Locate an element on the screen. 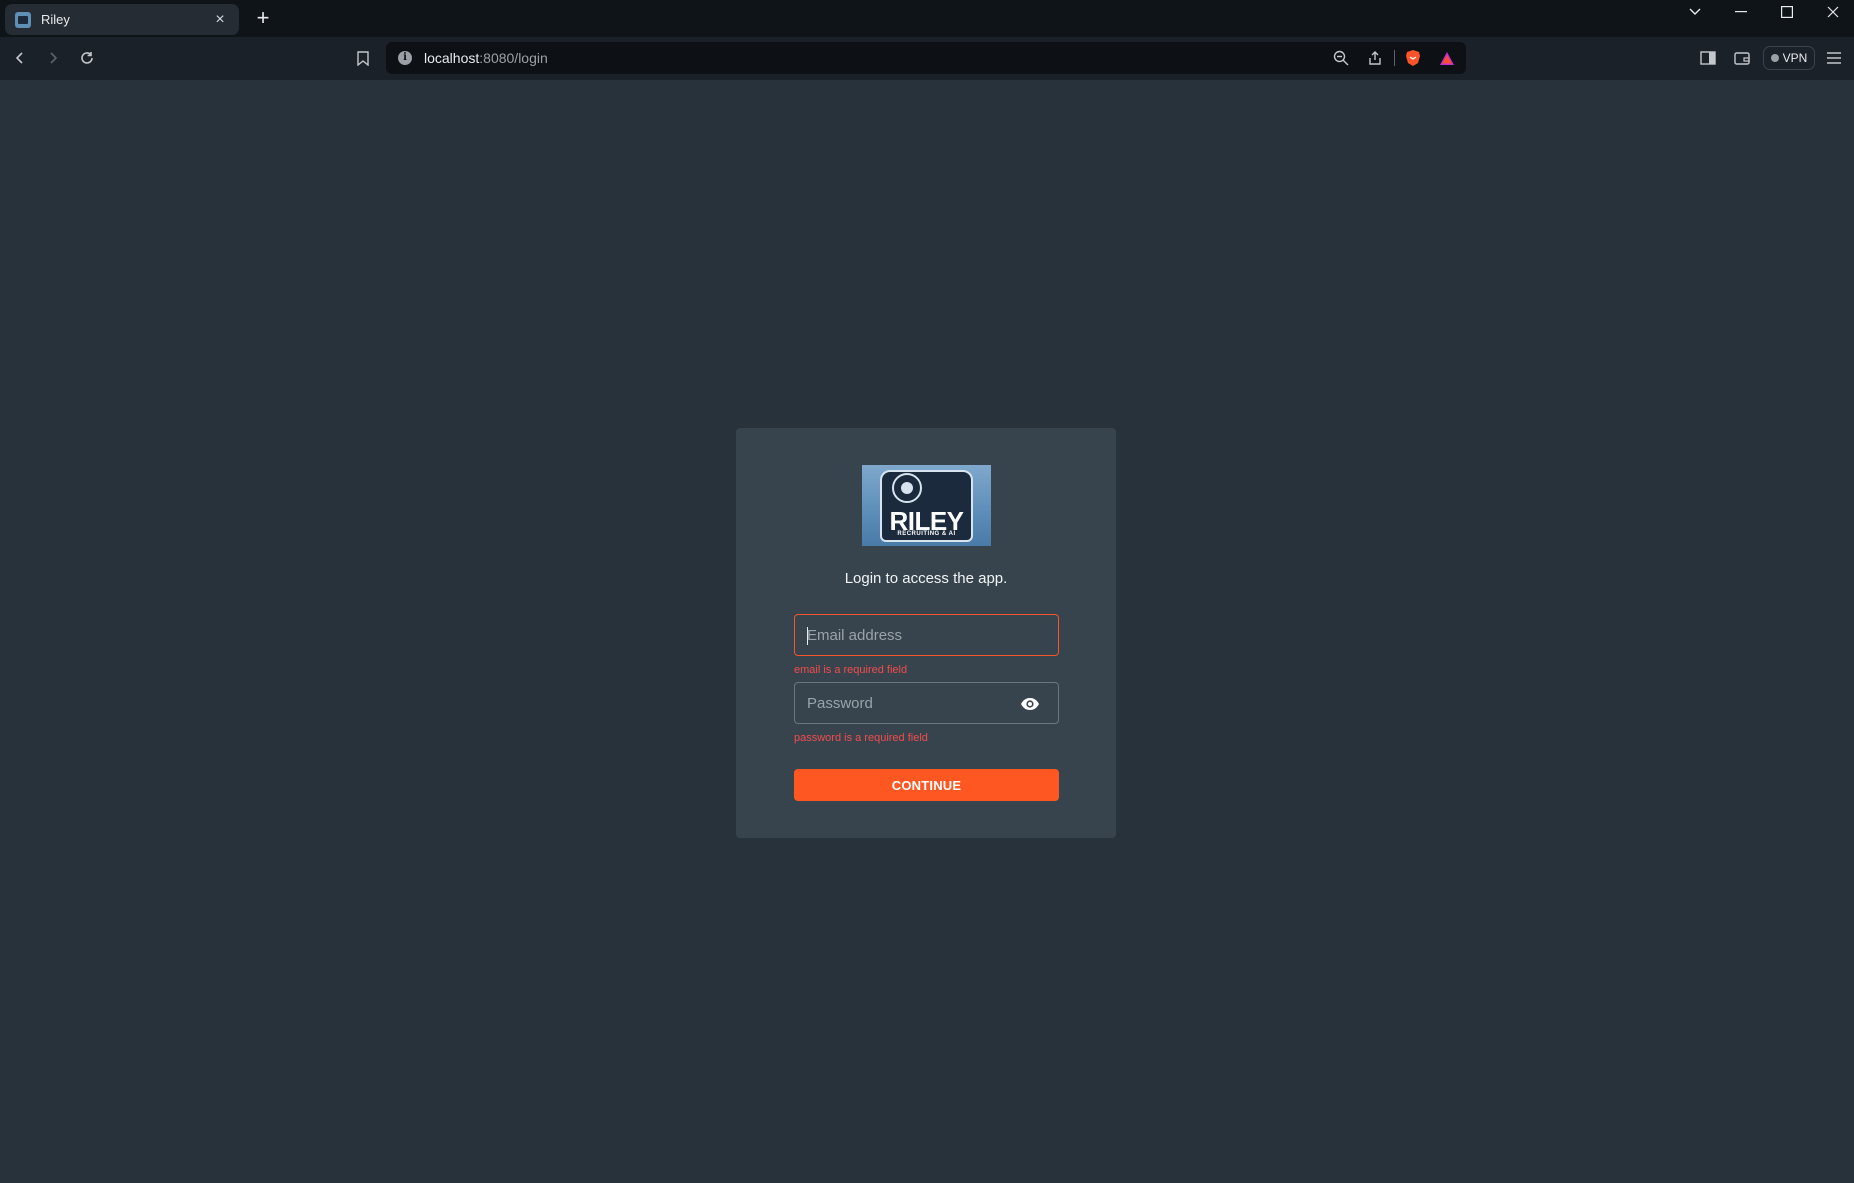 The width and height of the screenshot is (1854, 1183). browser-tab: Riley × is located at coordinates (122, 19).